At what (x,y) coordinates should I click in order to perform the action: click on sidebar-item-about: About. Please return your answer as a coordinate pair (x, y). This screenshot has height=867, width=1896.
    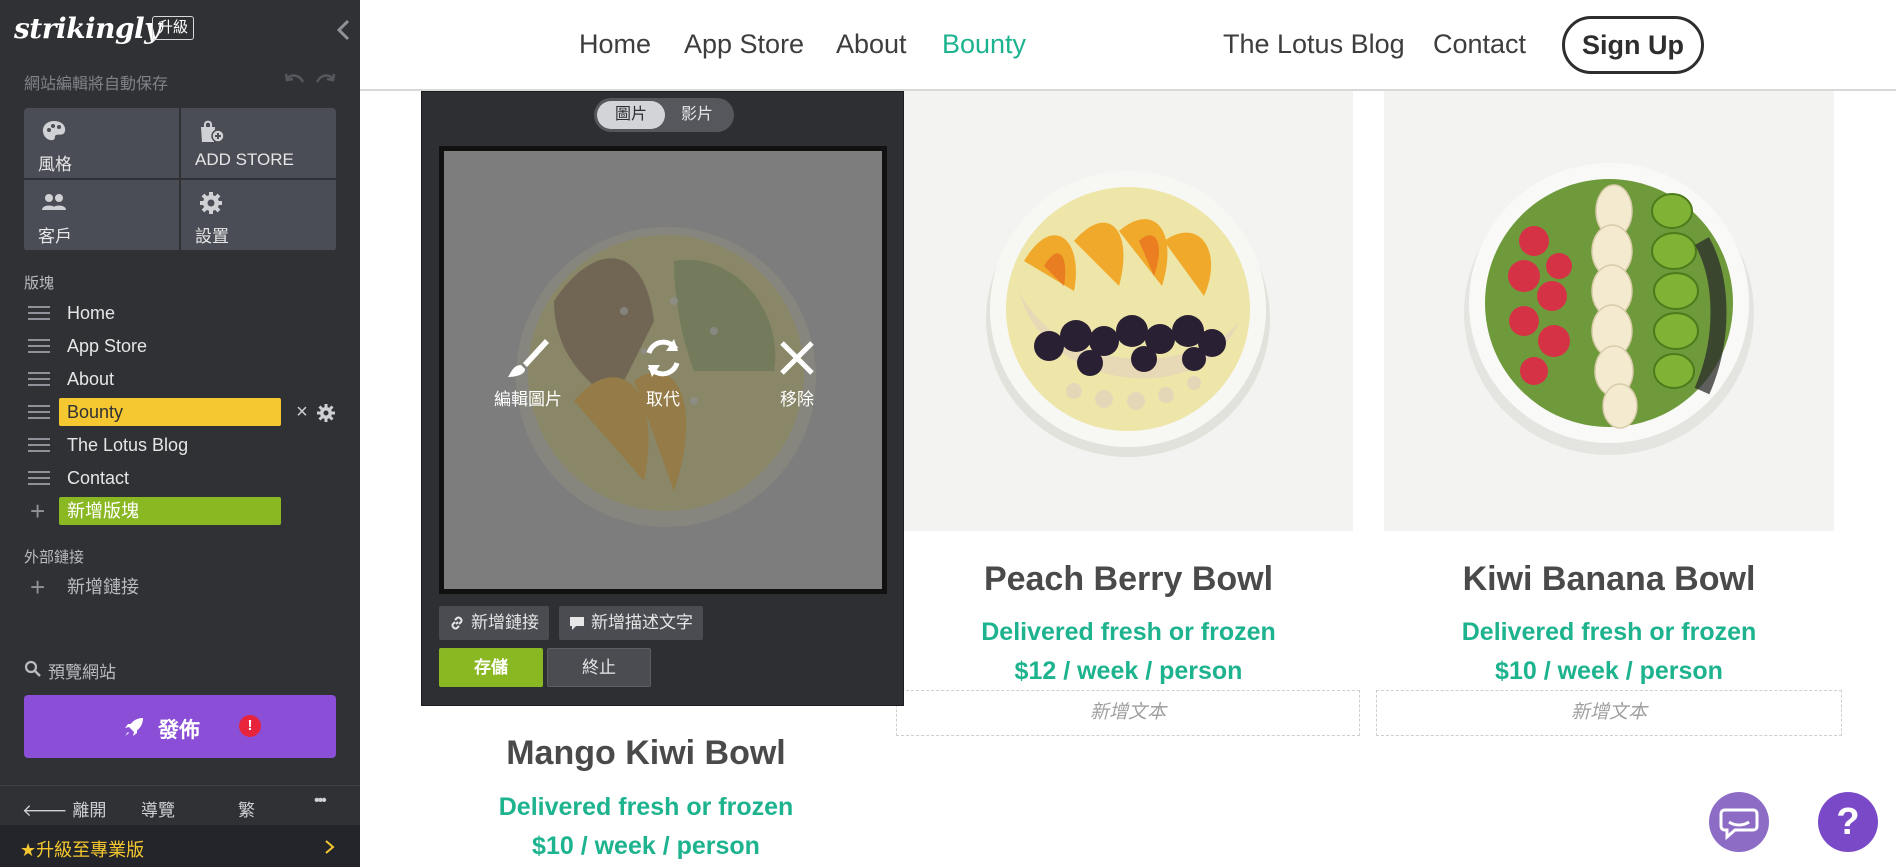
    Looking at the image, I should click on (184, 379).